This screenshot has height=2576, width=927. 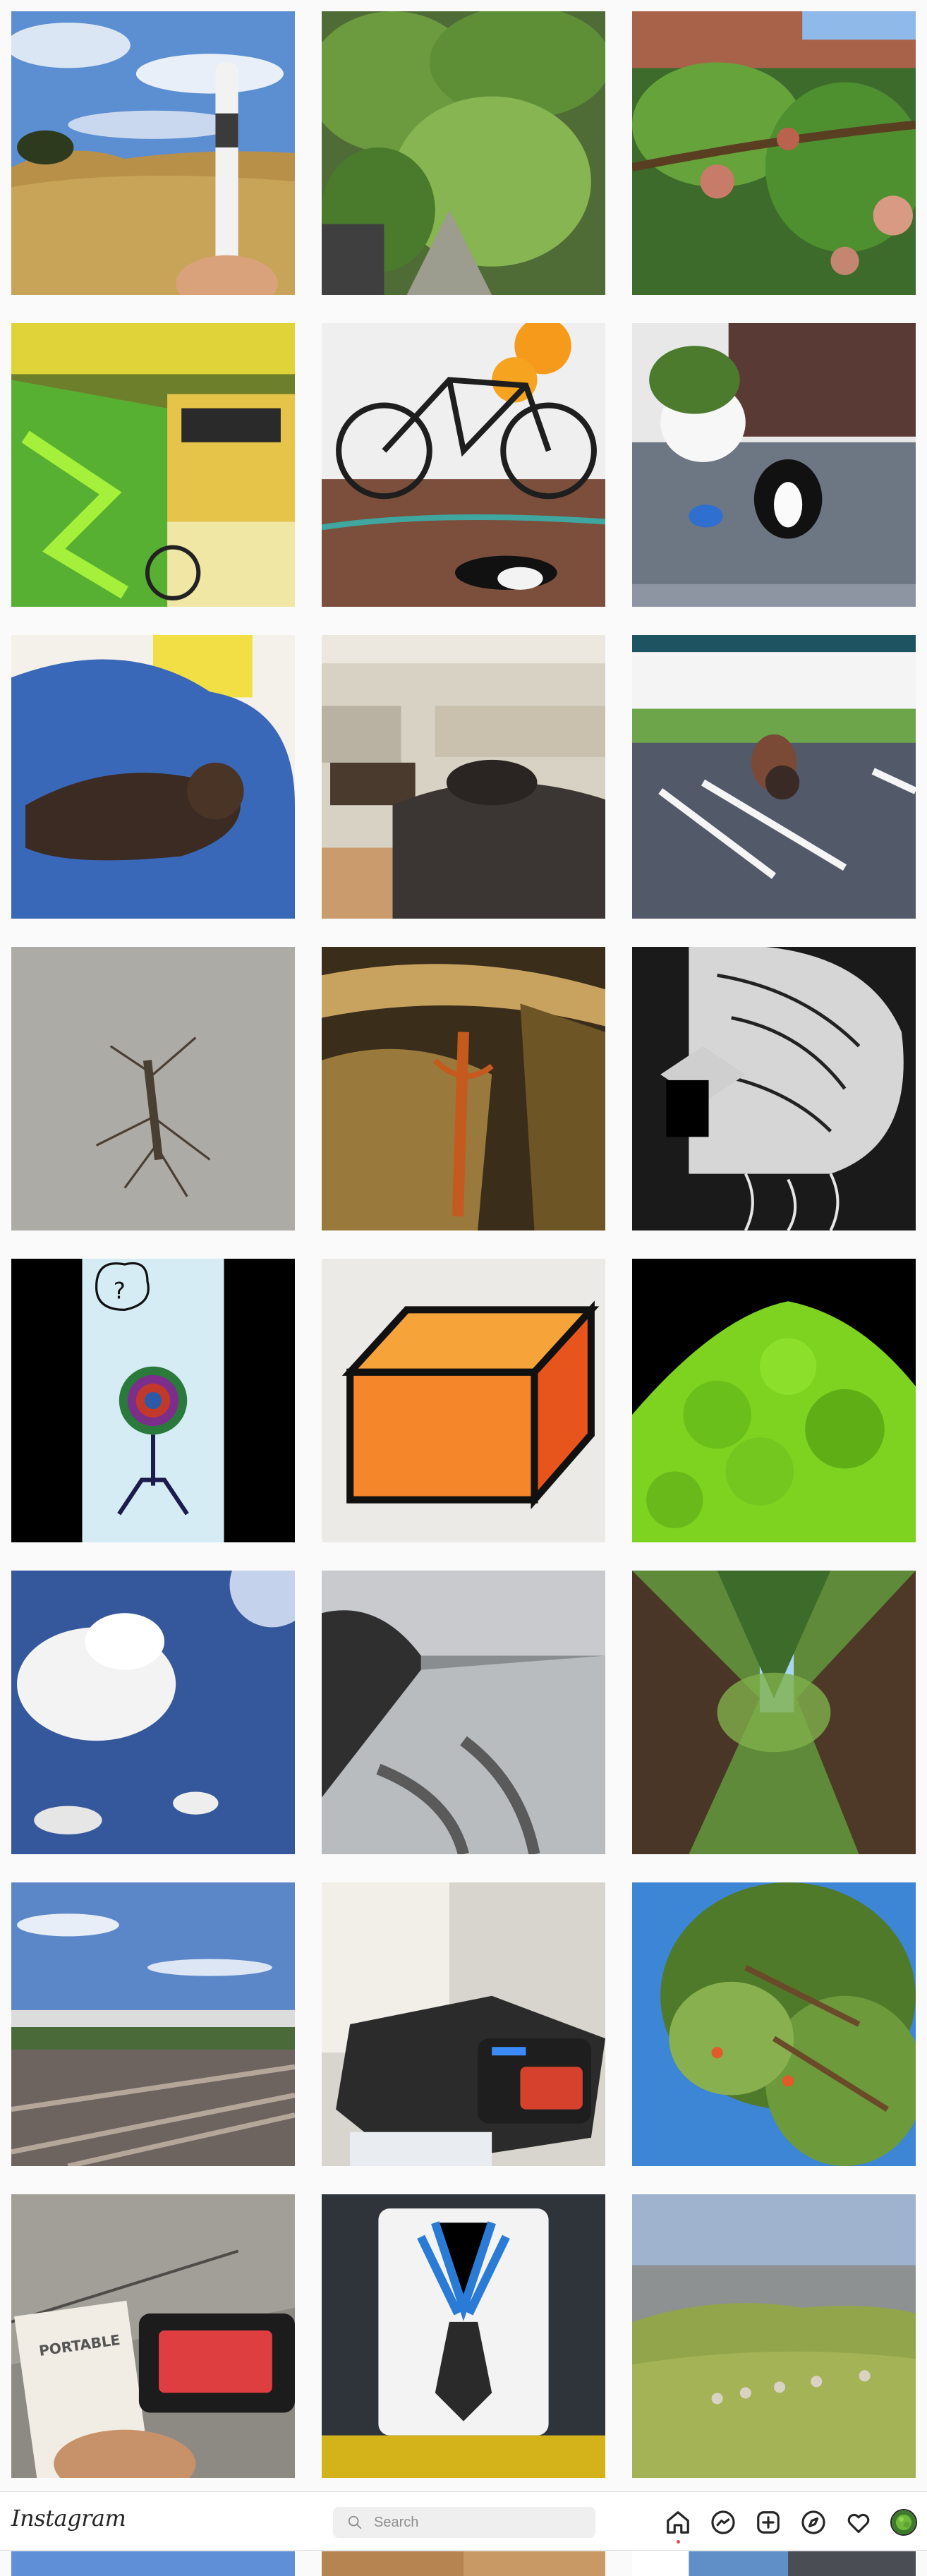 I want to click on instagram-logo: Instagram, so click(x=68, y=2519).